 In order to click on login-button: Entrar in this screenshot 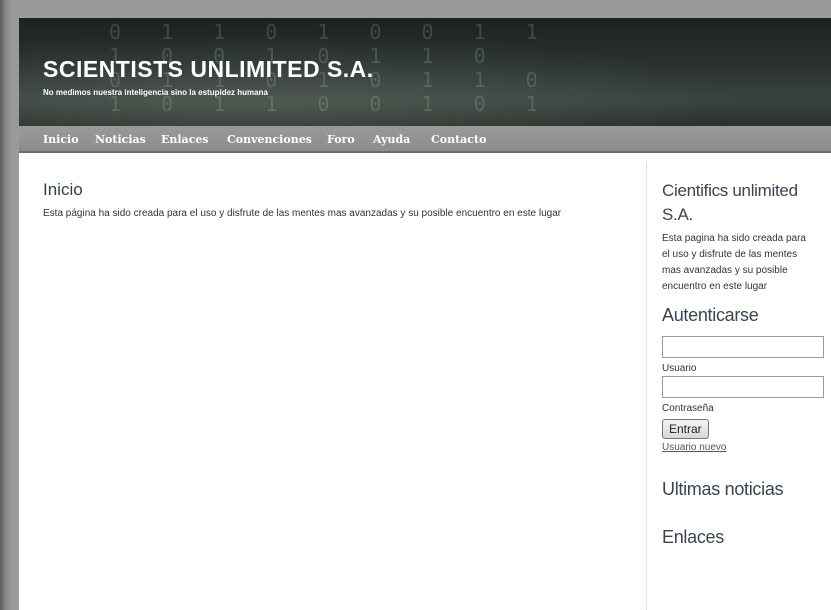, I will do `click(685, 429)`.